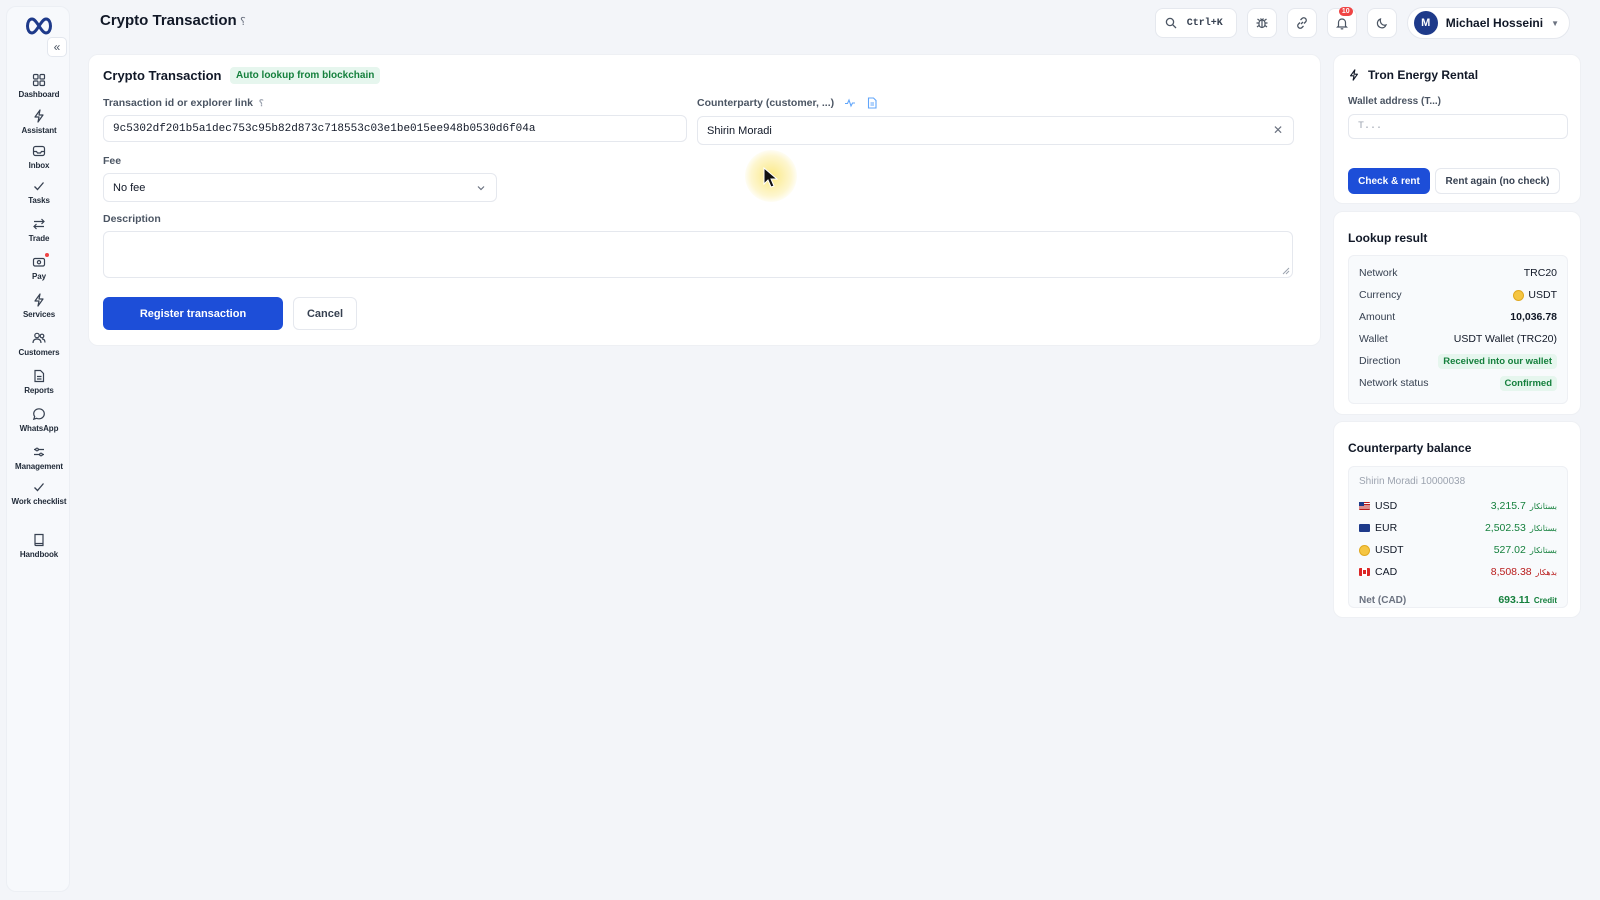 Image resolution: width=1600 pixels, height=900 pixels. I want to click on chevron-down-icon: ▼, so click(1555, 23).